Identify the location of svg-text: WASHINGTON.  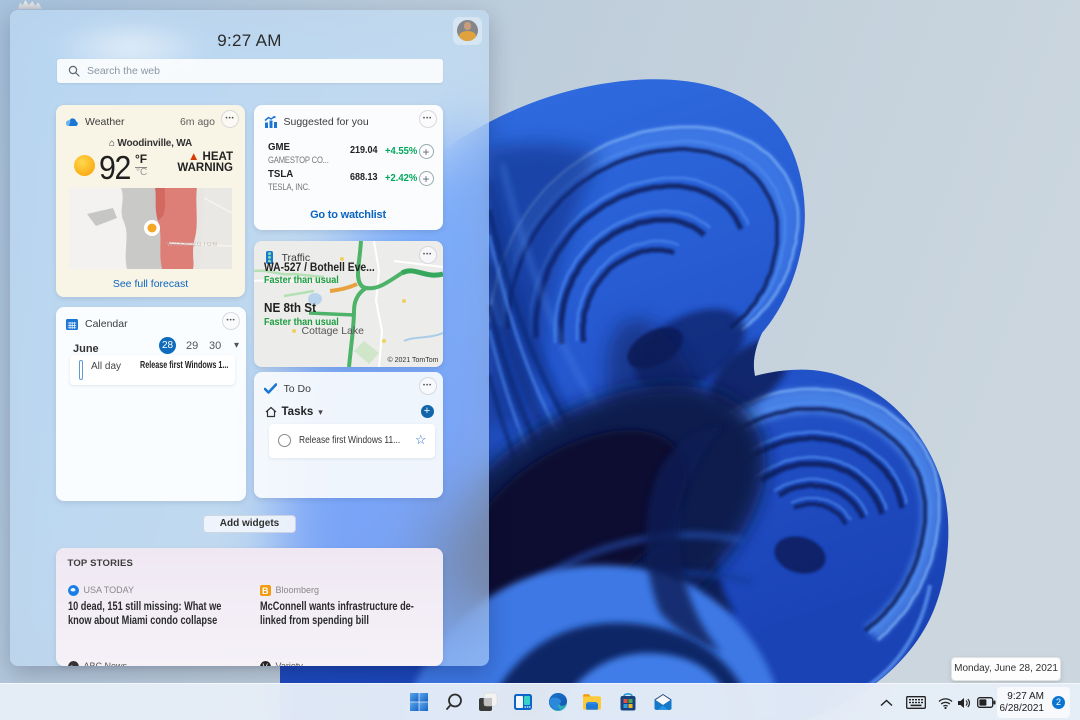
(192, 245).